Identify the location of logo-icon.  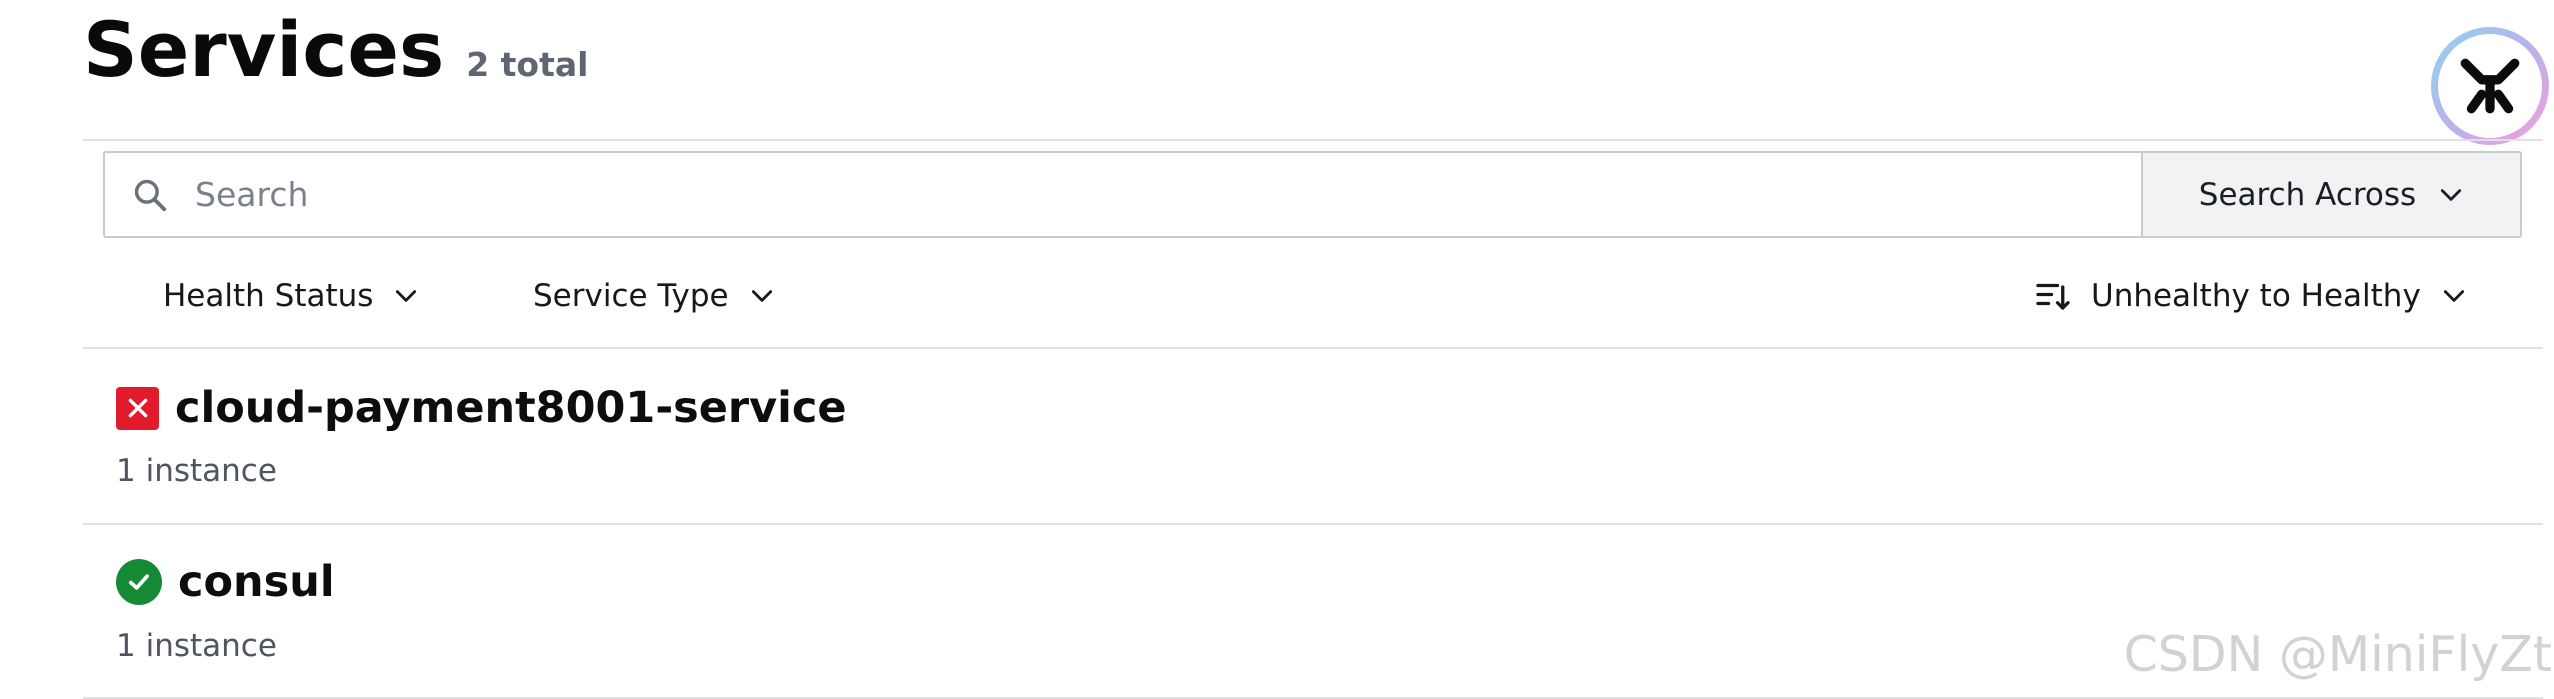
(2490, 86).